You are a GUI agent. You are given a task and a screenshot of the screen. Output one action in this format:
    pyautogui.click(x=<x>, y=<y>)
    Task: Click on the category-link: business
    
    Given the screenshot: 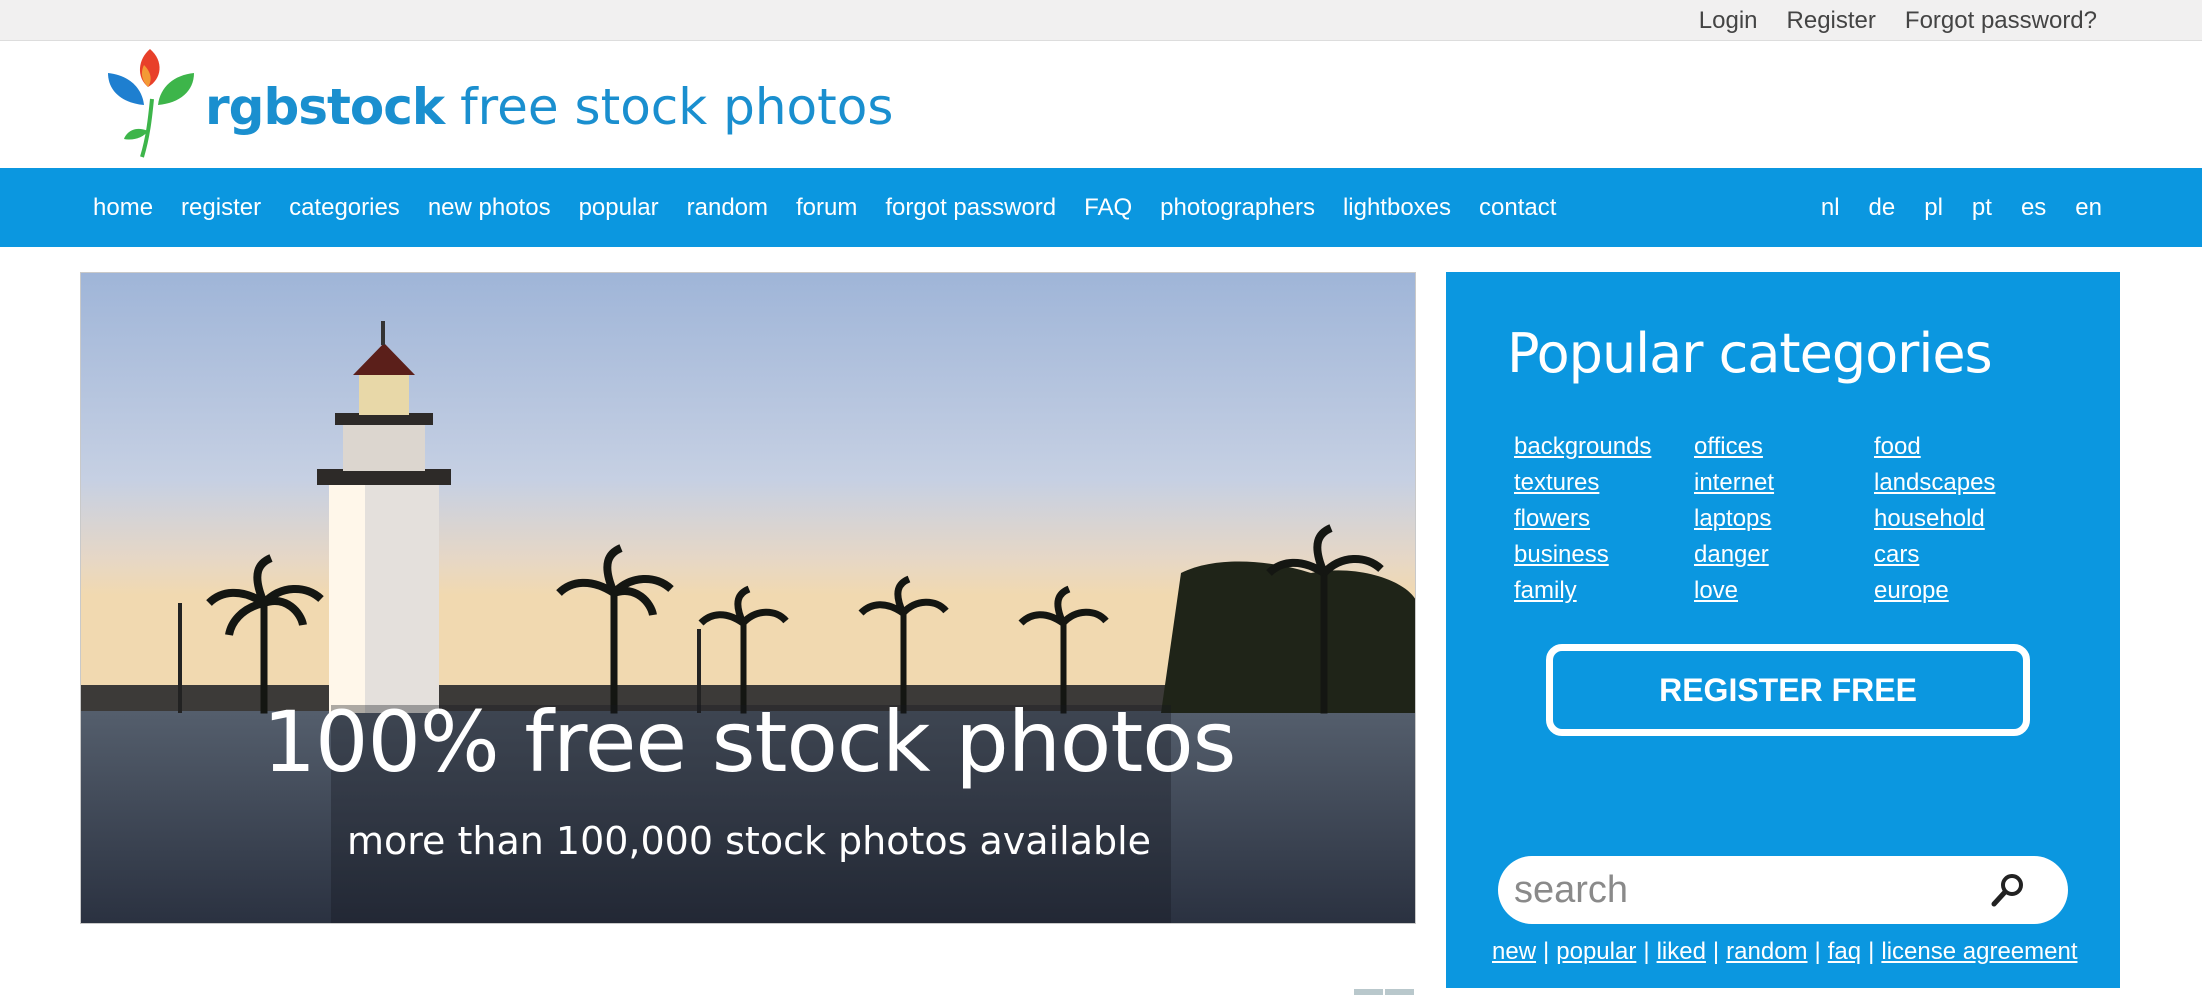 What is the action you would take?
    pyautogui.click(x=1604, y=555)
    